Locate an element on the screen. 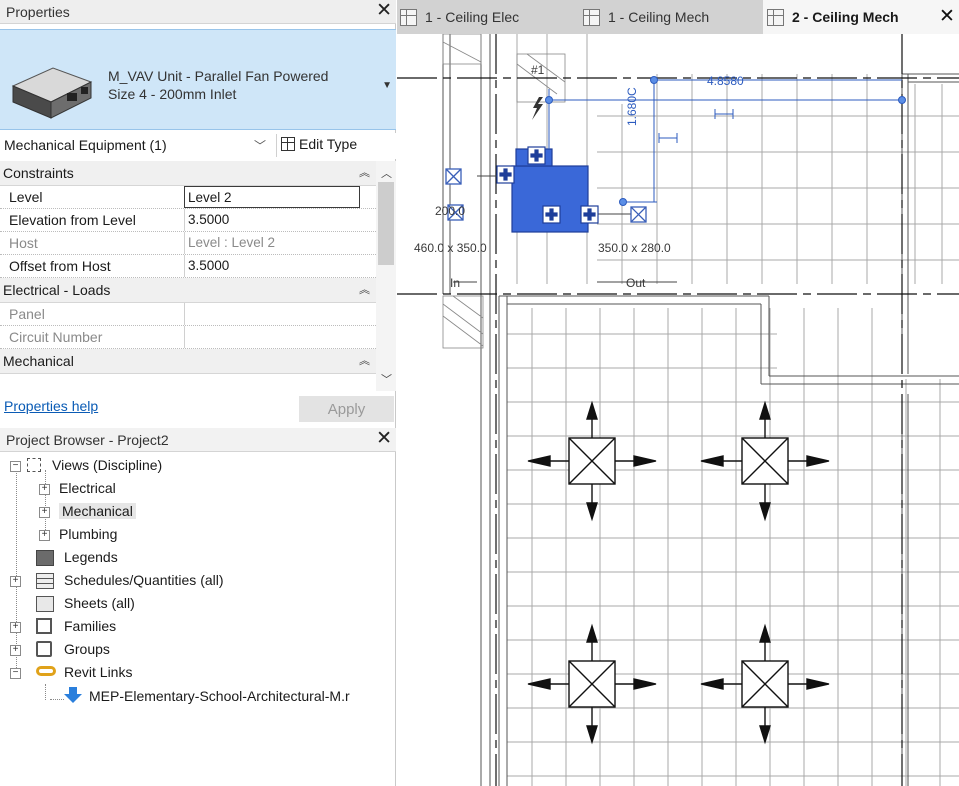 Image resolution: width=959 pixels, height=786 pixels. properties-footer: Properties help Apply is located at coordinates (198, 408).